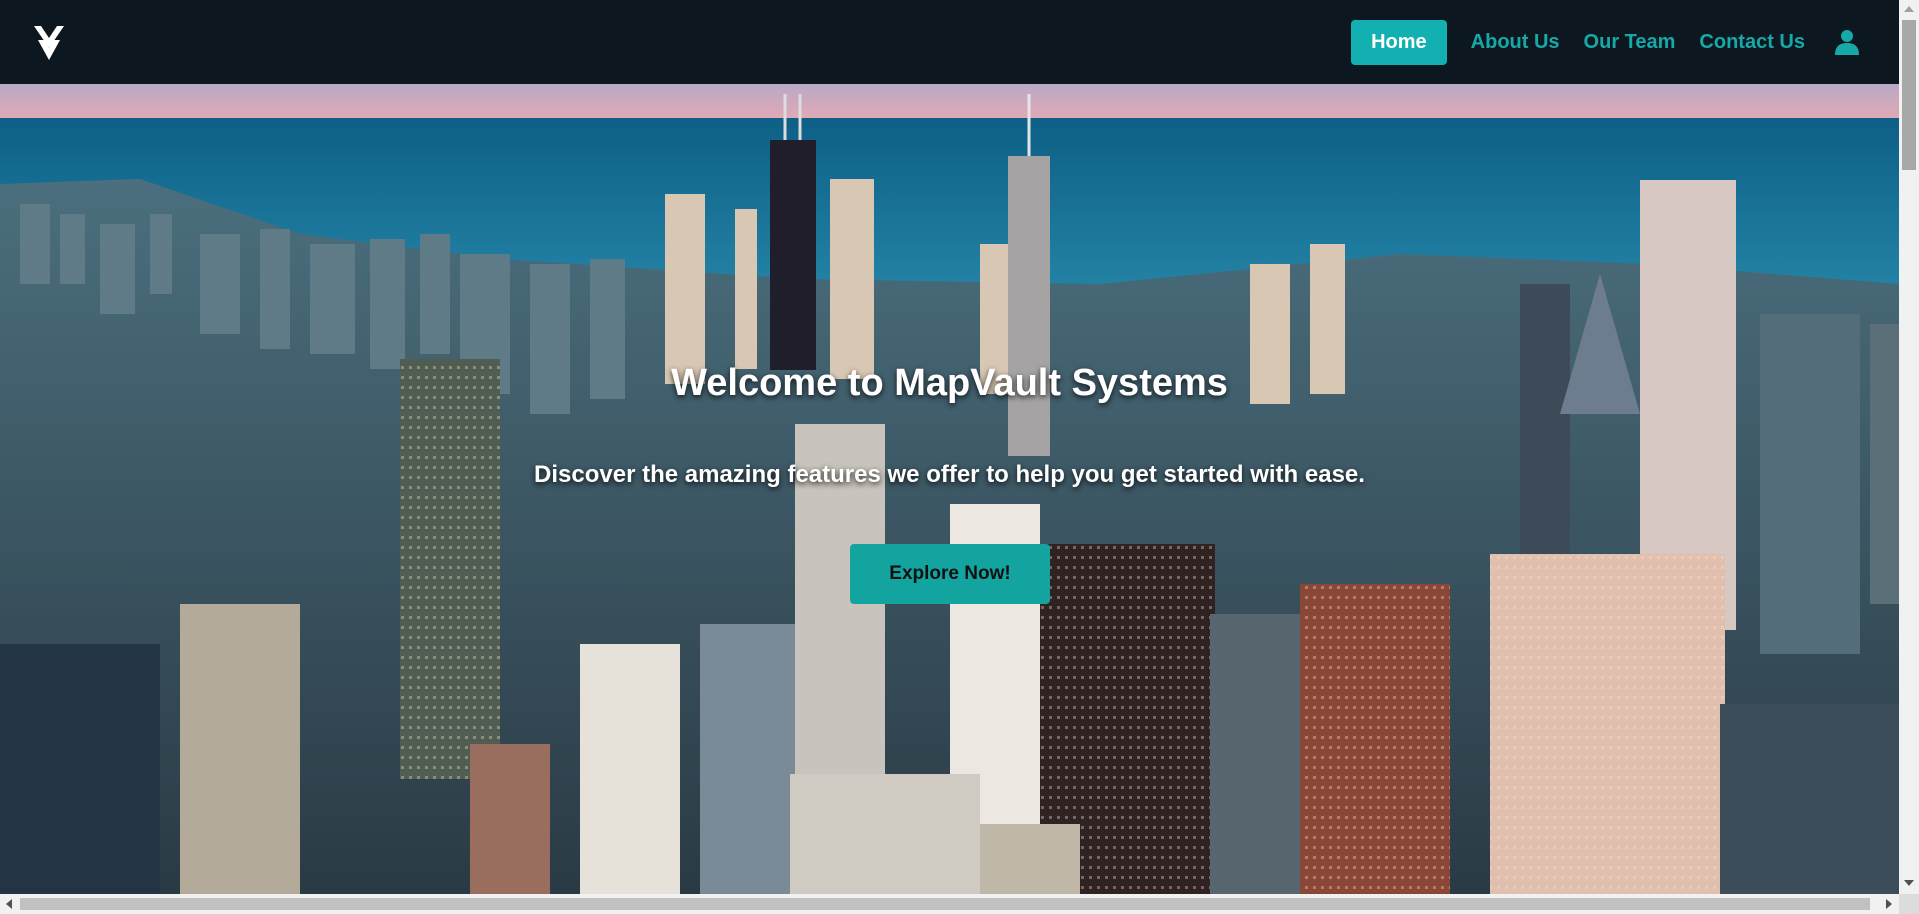 Image resolution: width=1919 pixels, height=914 pixels. Describe the element at coordinates (1909, 904) in the screenshot. I see `scrollbar-corner` at that location.